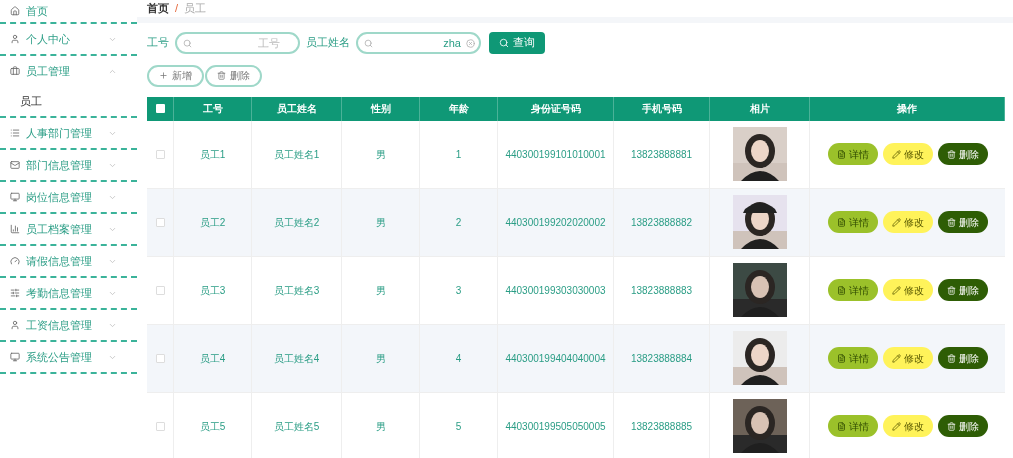 This screenshot has height=458, width=1013. I want to click on table-cell-text: 员工姓名3, so click(296, 290).